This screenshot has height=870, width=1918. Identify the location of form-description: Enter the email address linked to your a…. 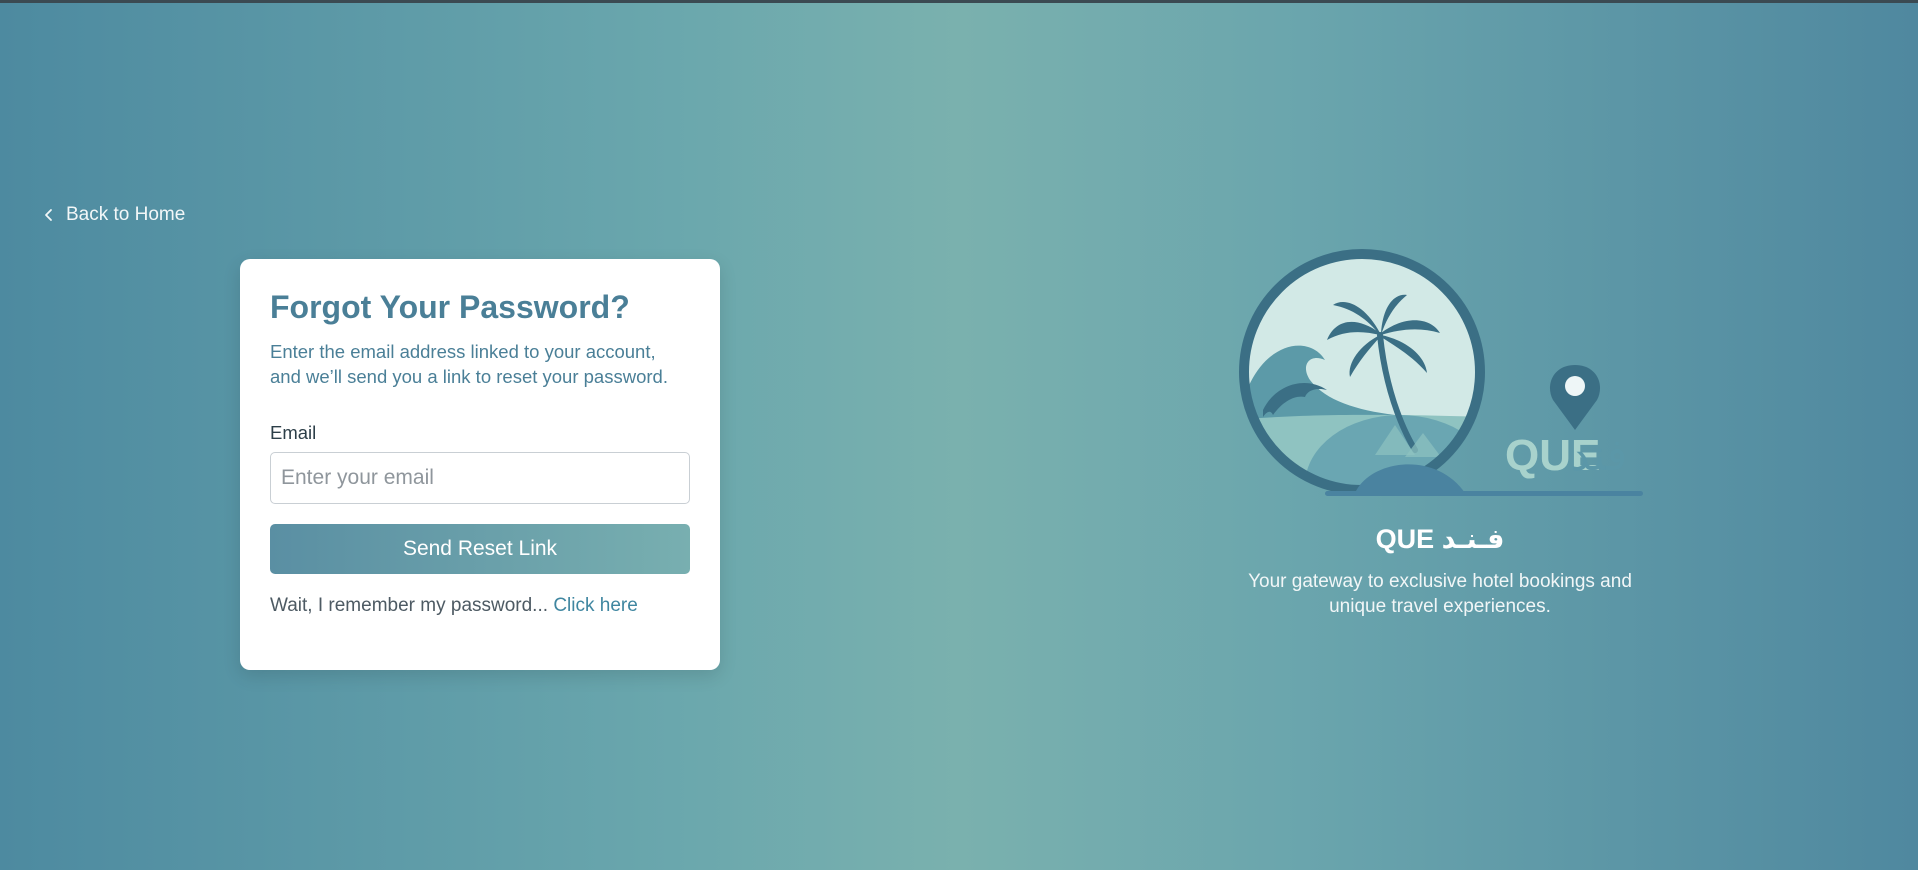
(469, 363).